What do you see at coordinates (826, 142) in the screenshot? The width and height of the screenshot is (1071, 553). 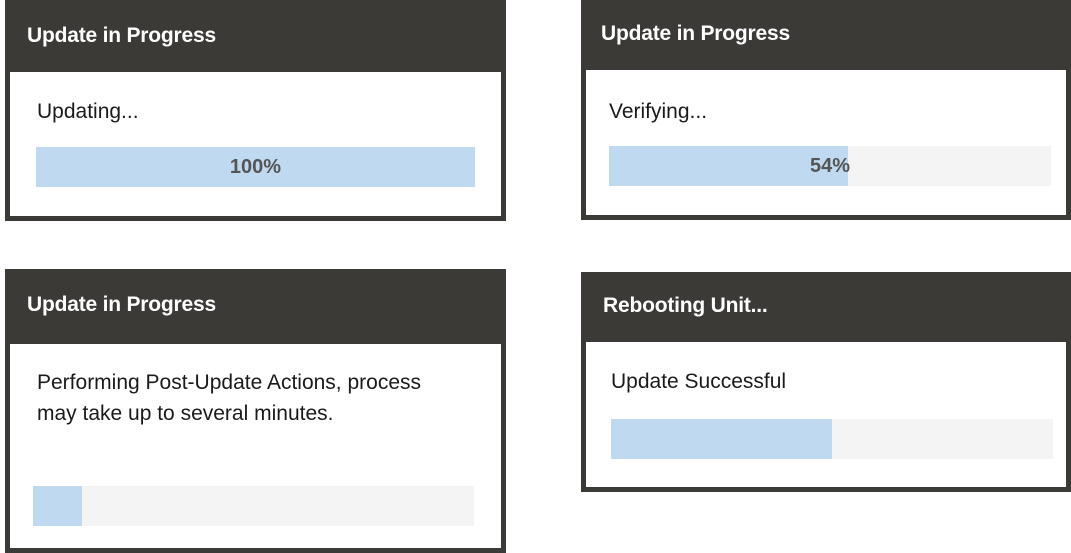 I see `dialog-body: Verifying... 54%` at bounding box center [826, 142].